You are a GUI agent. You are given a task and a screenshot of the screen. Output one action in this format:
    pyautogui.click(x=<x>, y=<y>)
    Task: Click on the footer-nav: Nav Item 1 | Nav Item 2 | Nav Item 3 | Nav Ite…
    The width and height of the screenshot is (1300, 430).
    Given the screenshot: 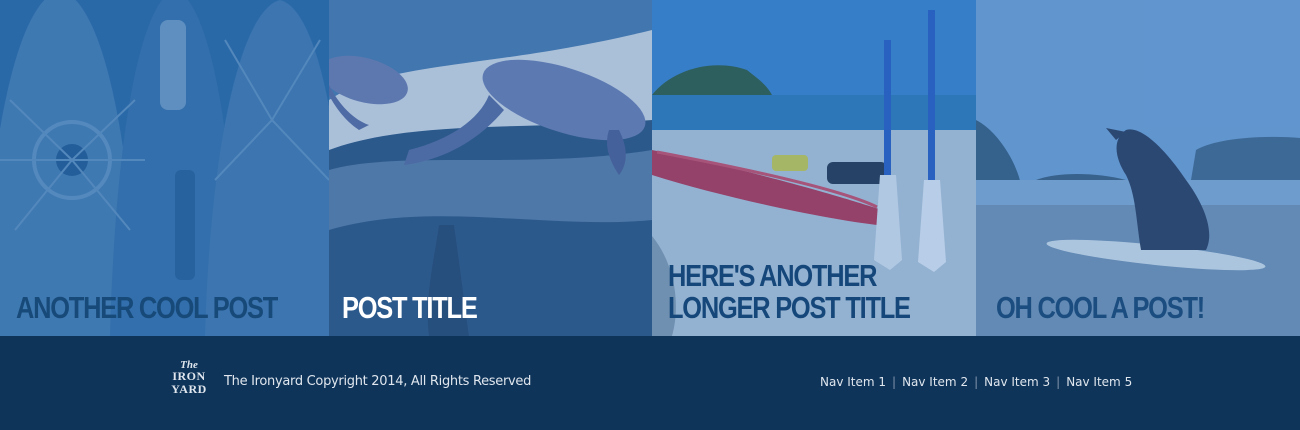 What is the action you would take?
    pyautogui.click(x=976, y=382)
    